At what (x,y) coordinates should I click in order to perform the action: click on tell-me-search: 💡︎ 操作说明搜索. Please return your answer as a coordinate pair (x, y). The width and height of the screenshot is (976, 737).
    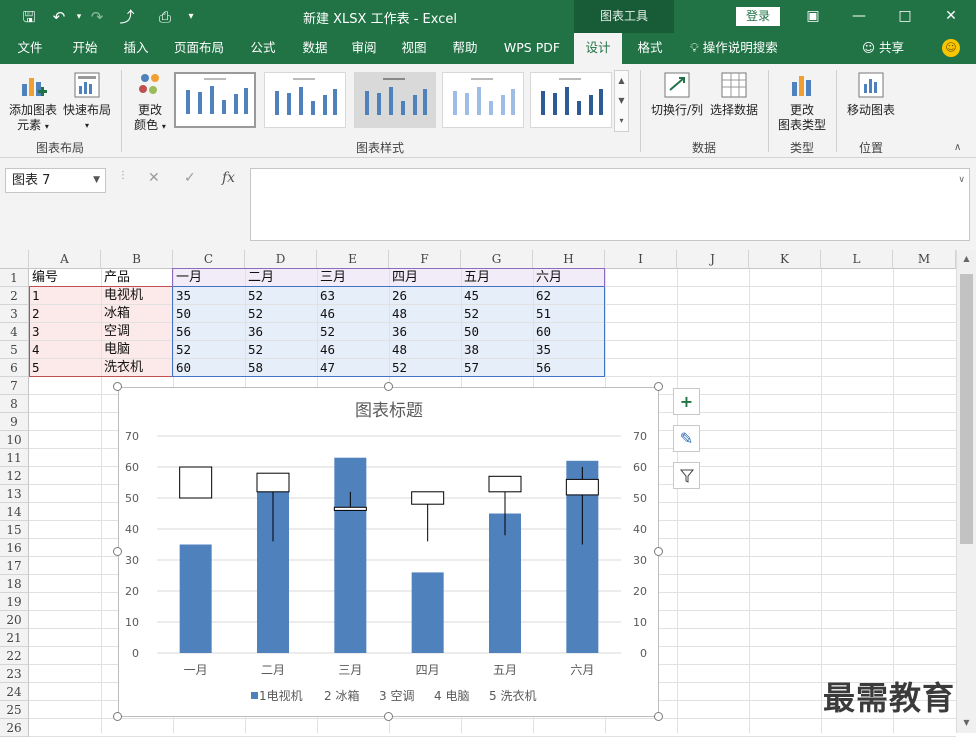
    Looking at the image, I should click on (734, 48).